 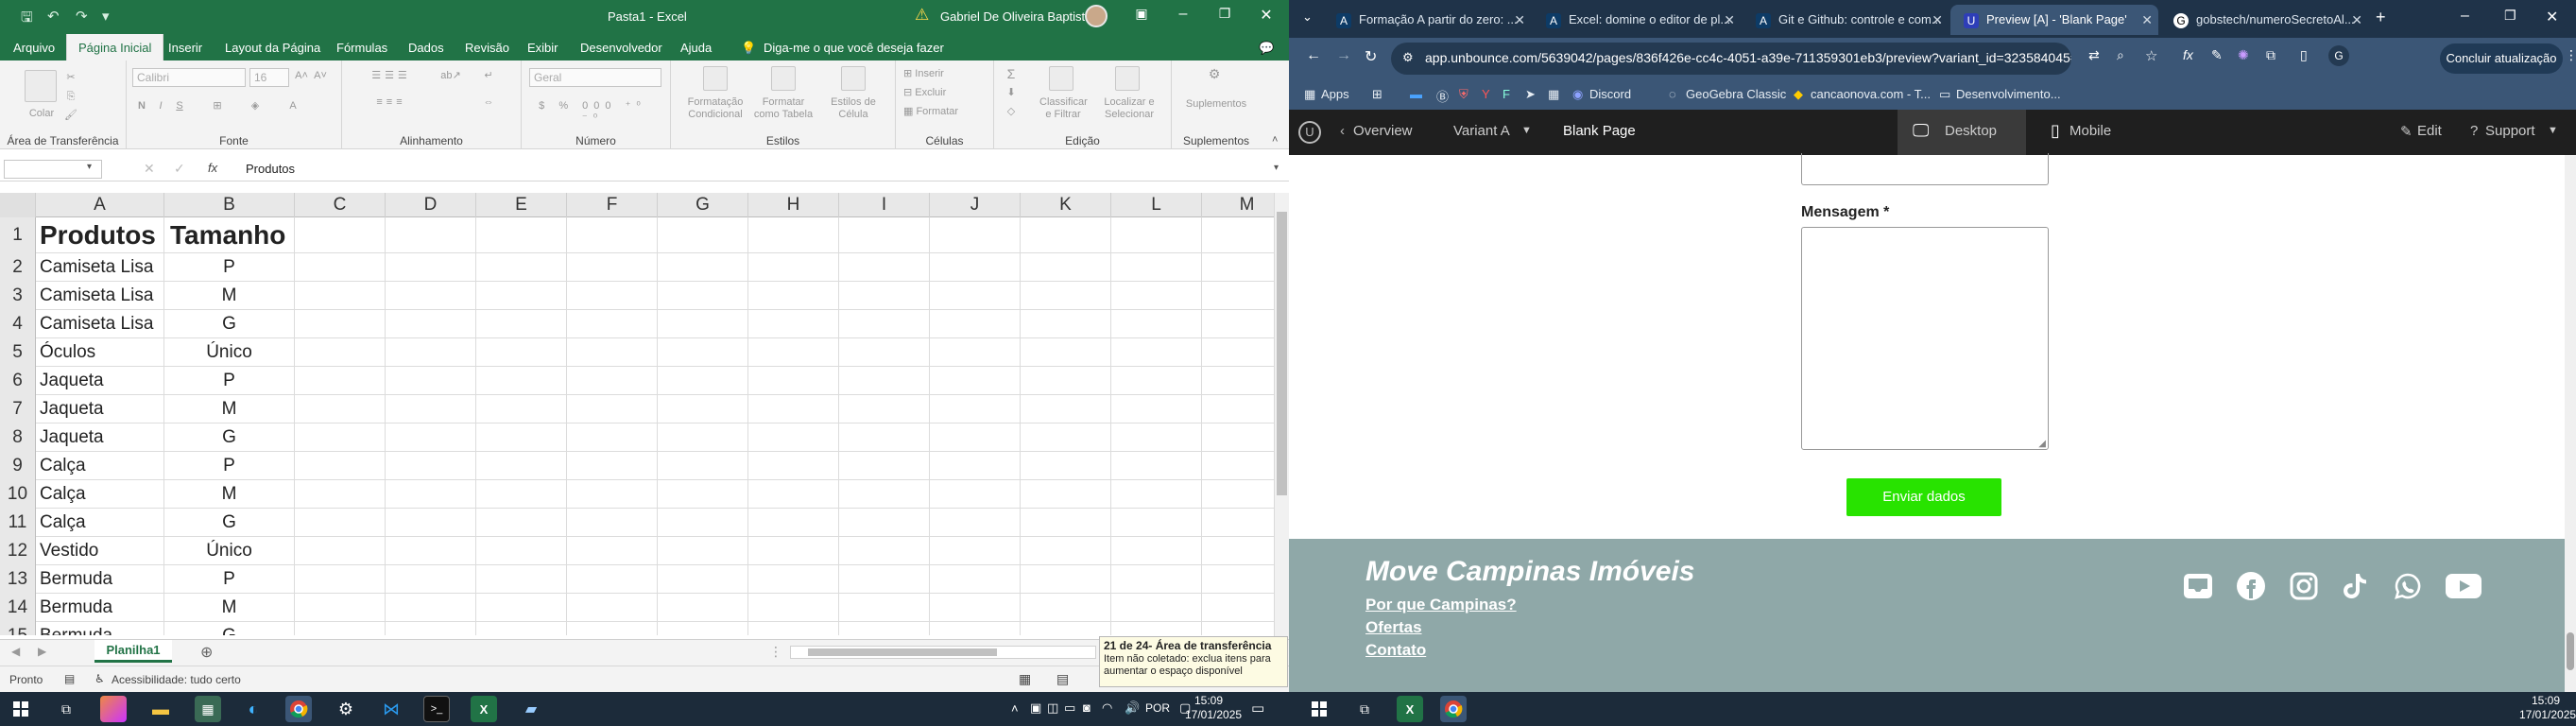 I want to click on conditional-format-button: Formatação Condicional, so click(x=715, y=108).